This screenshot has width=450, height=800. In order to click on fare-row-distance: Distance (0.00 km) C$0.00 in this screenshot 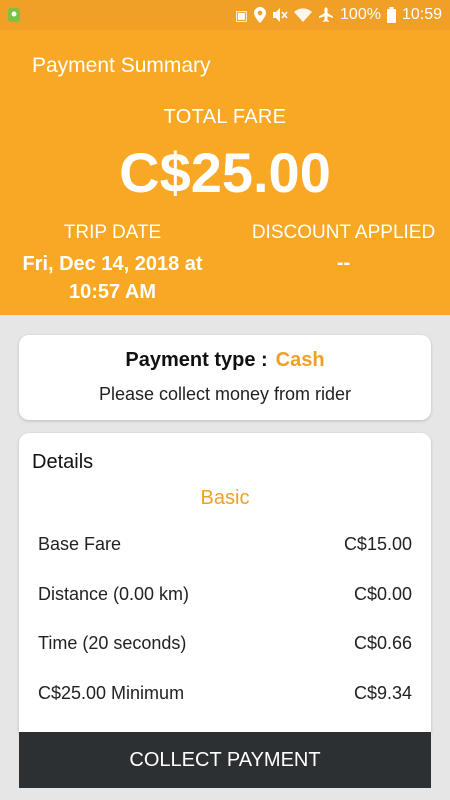, I will do `click(225, 594)`.